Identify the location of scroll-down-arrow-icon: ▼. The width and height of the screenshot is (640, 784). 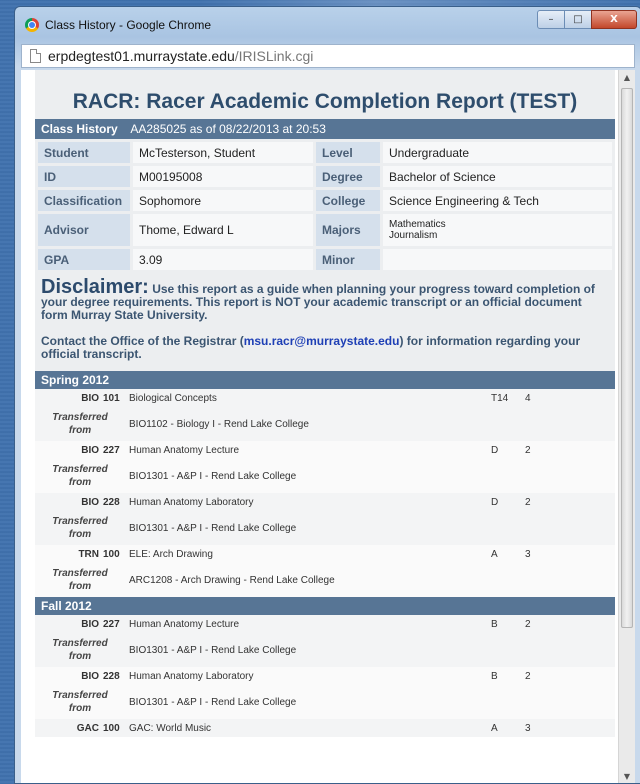
(627, 776).